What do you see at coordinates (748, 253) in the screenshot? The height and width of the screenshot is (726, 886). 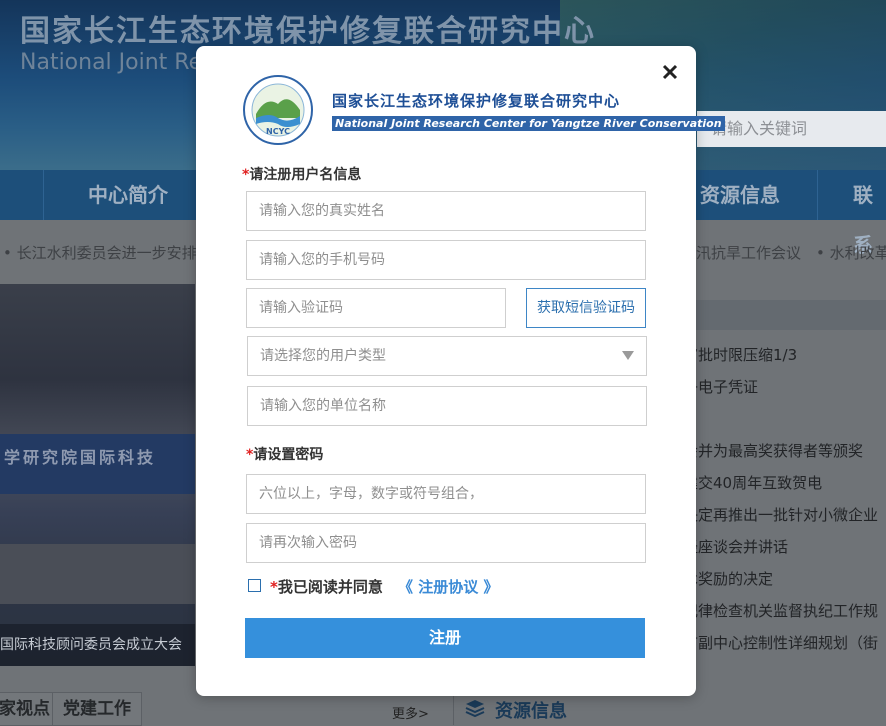 I see `ticker-item: 汛抗旱工作会议` at bounding box center [748, 253].